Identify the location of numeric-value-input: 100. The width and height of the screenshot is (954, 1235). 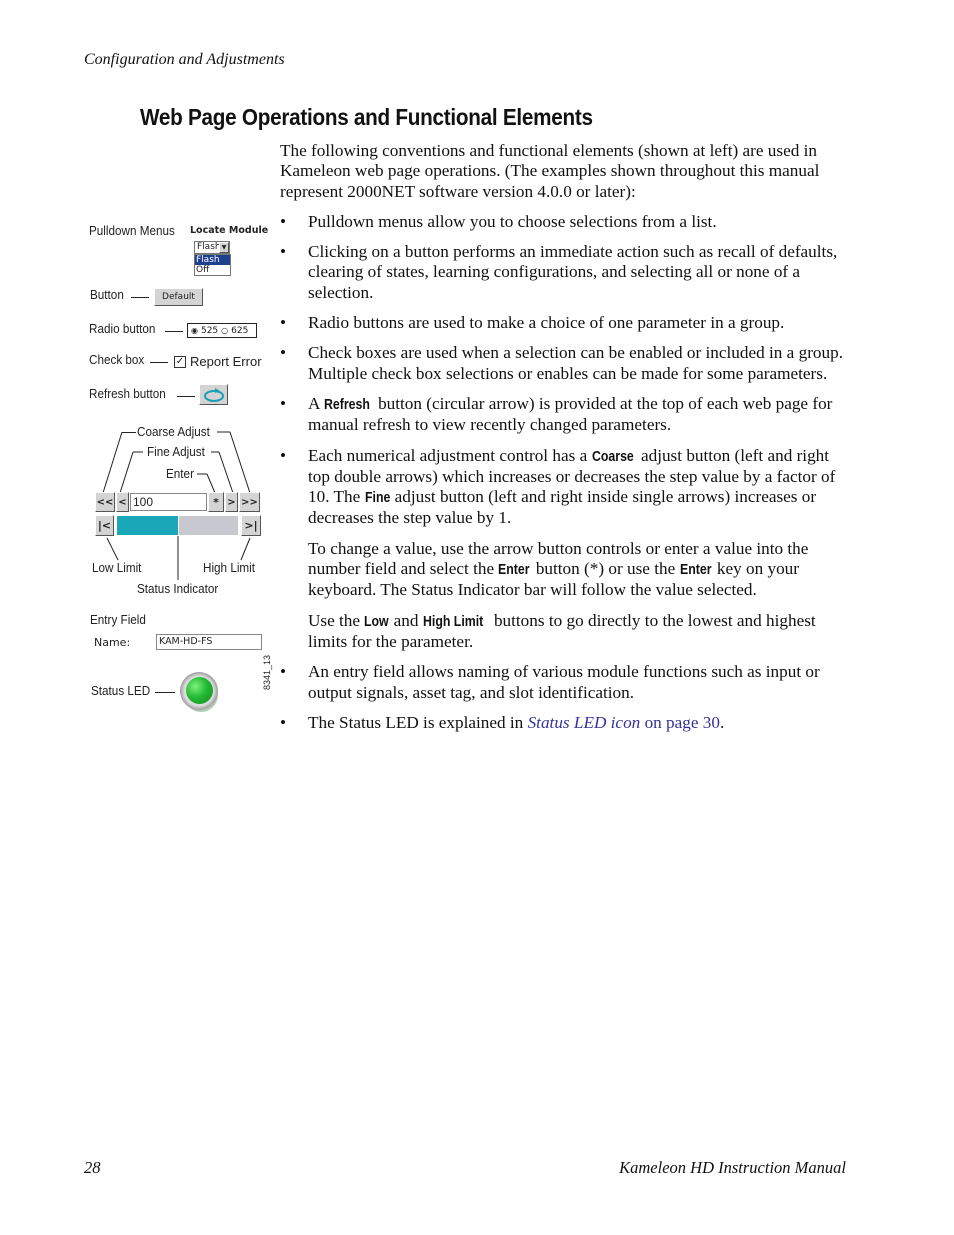
(168, 502).